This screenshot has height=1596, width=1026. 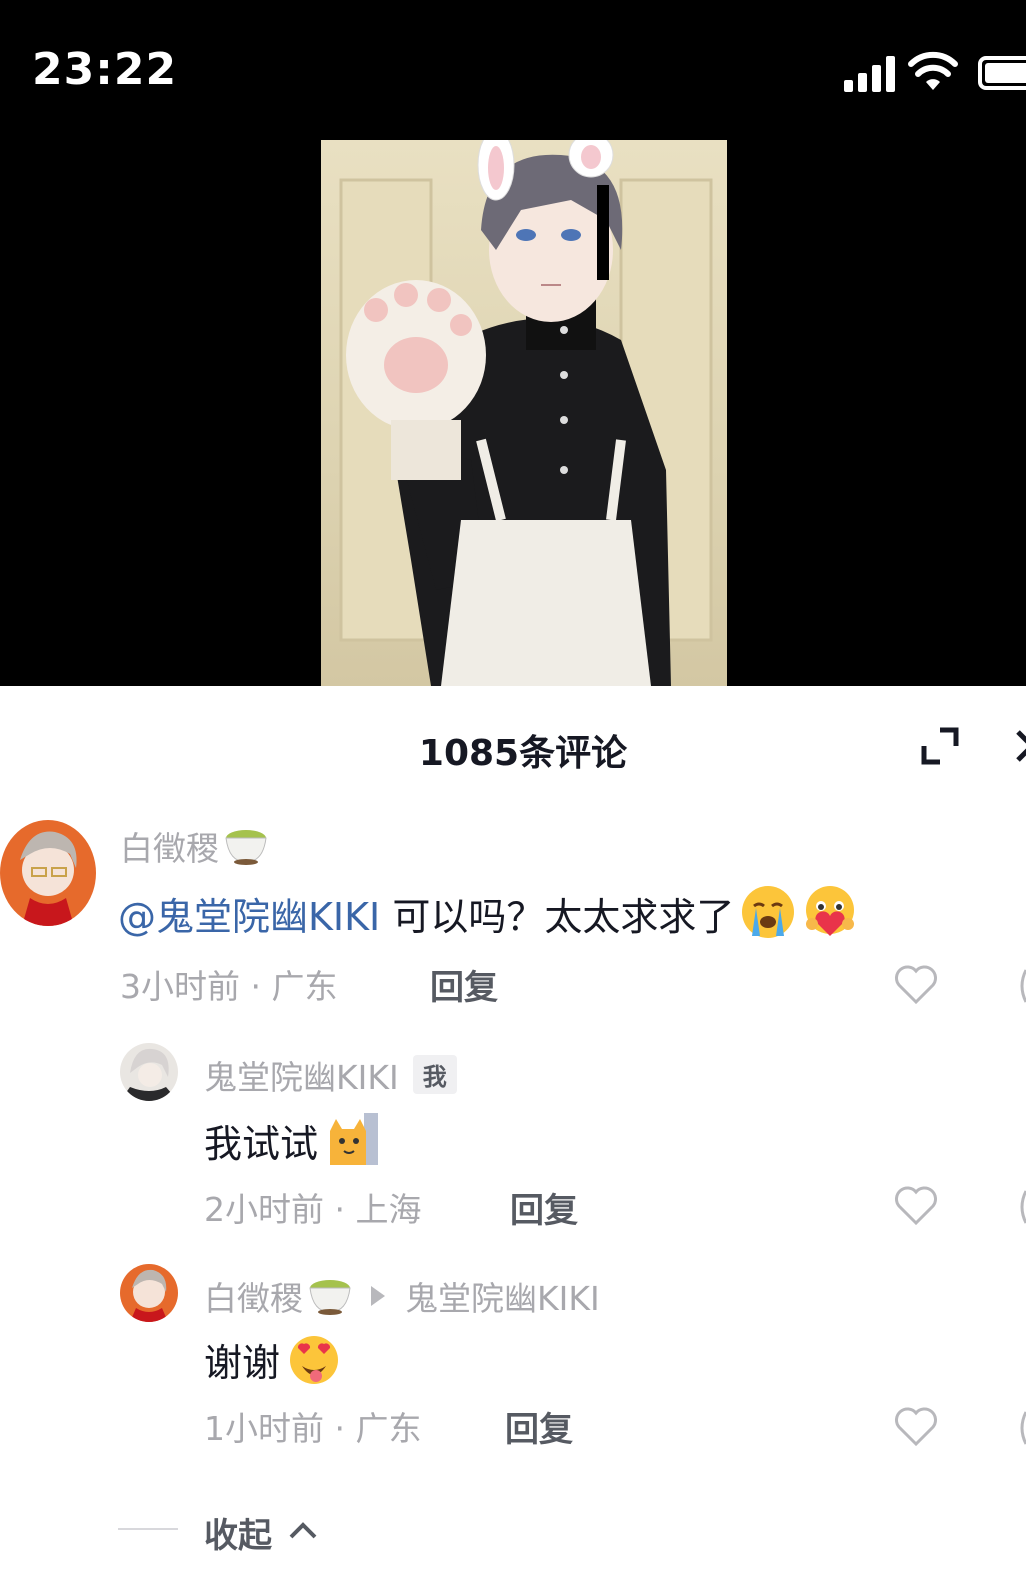 What do you see at coordinates (314, 1358) in the screenshot?
I see `heart-eyes-tongue-emoji` at bounding box center [314, 1358].